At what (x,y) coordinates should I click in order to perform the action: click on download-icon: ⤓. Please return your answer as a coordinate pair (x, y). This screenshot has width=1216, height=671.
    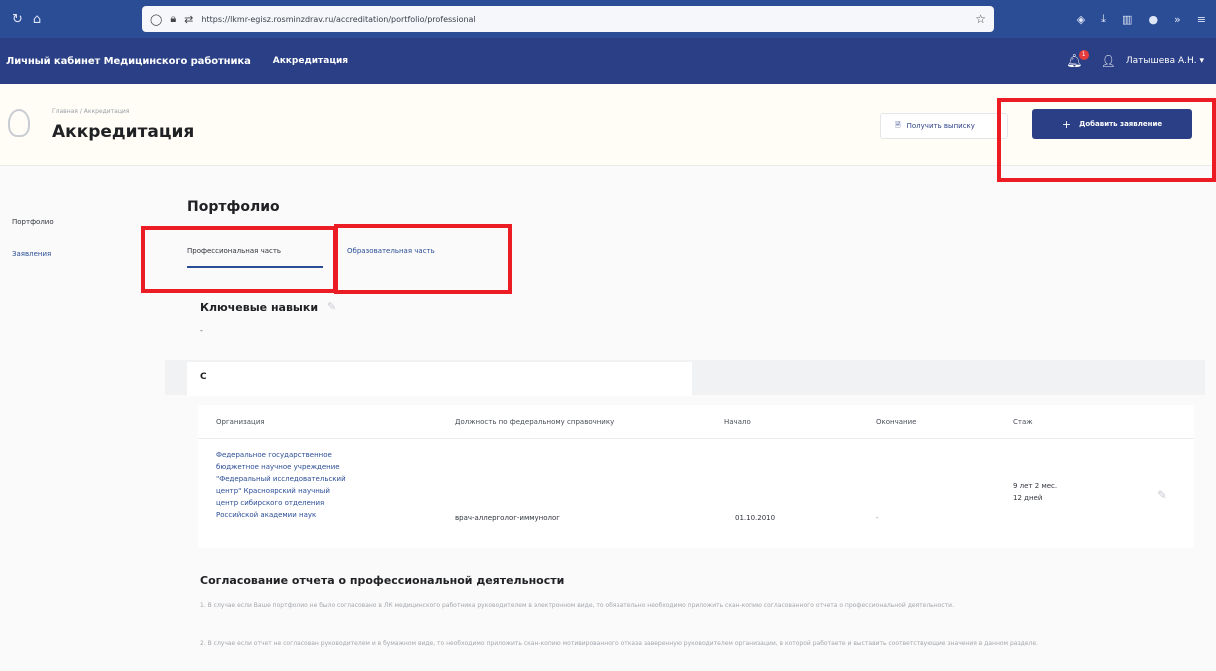
    Looking at the image, I should click on (1103, 19).